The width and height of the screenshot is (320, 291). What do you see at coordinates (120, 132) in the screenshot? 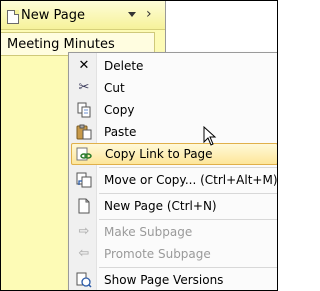
I see `menu-item-label: Paste` at bounding box center [120, 132].